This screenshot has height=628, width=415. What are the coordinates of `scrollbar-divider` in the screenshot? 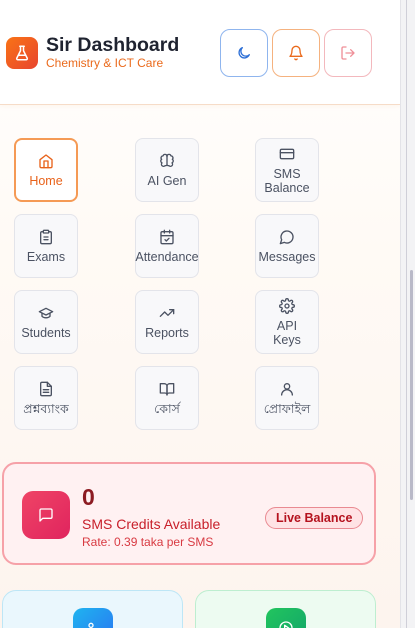 It's located at (406, 314).